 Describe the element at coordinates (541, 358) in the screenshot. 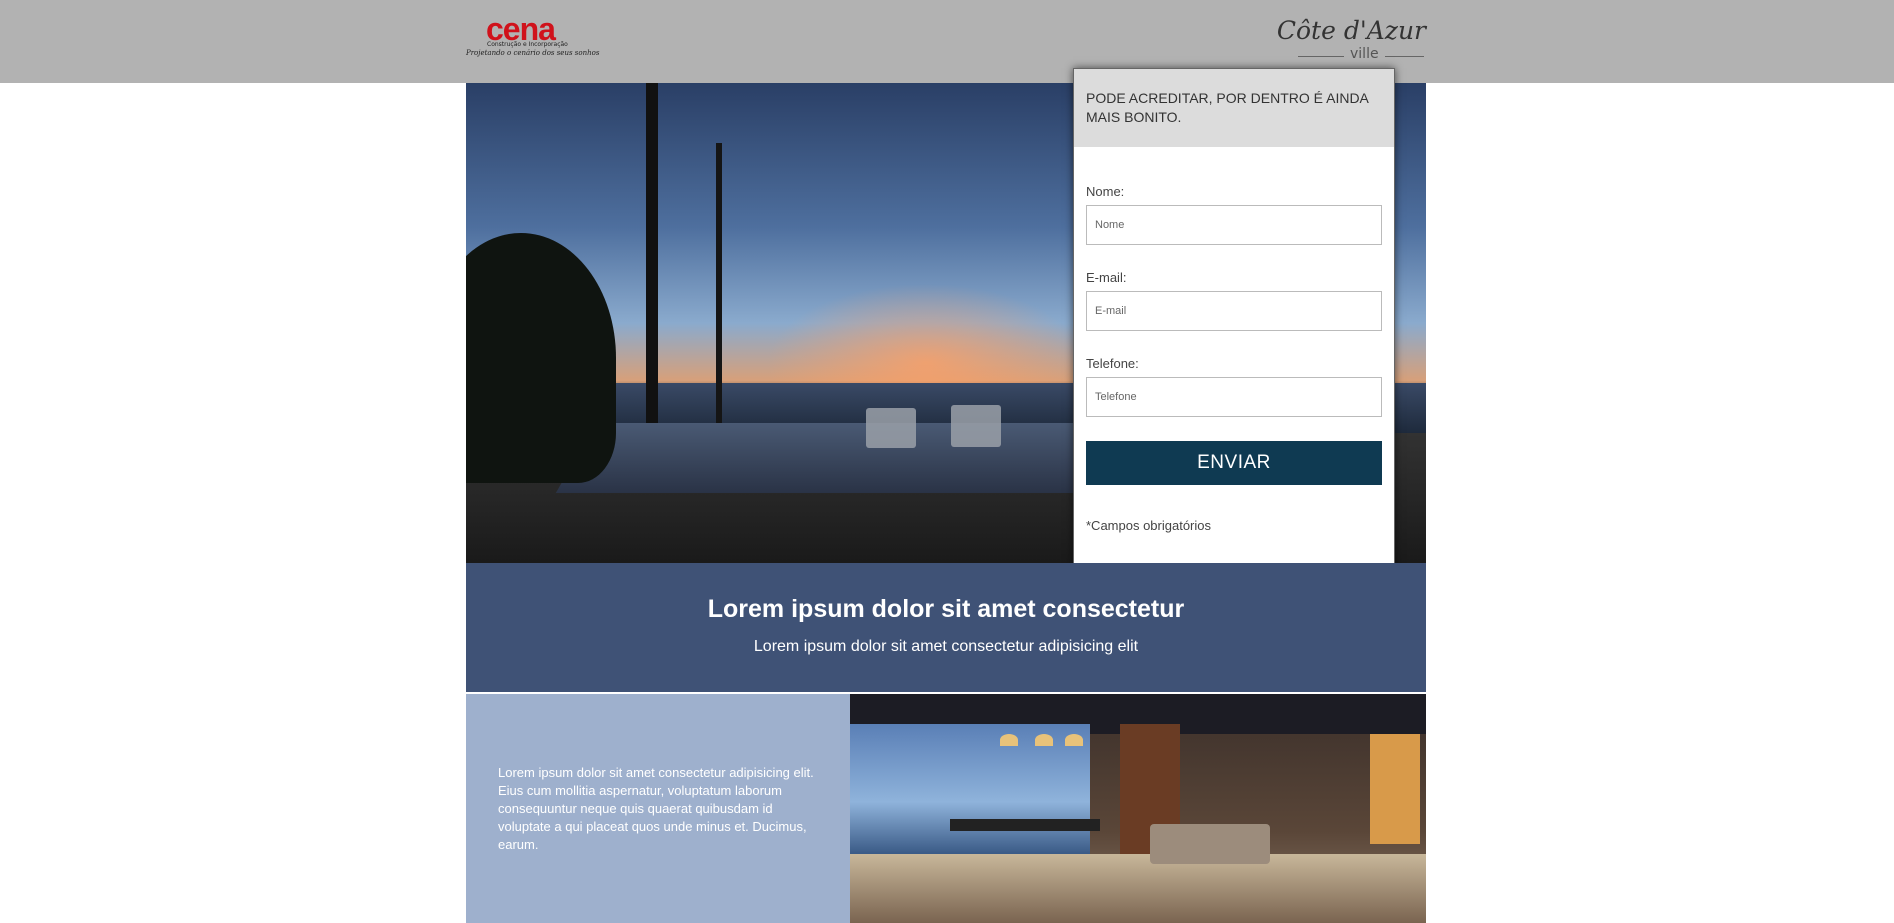

I see `tree-silhouette` at that location.